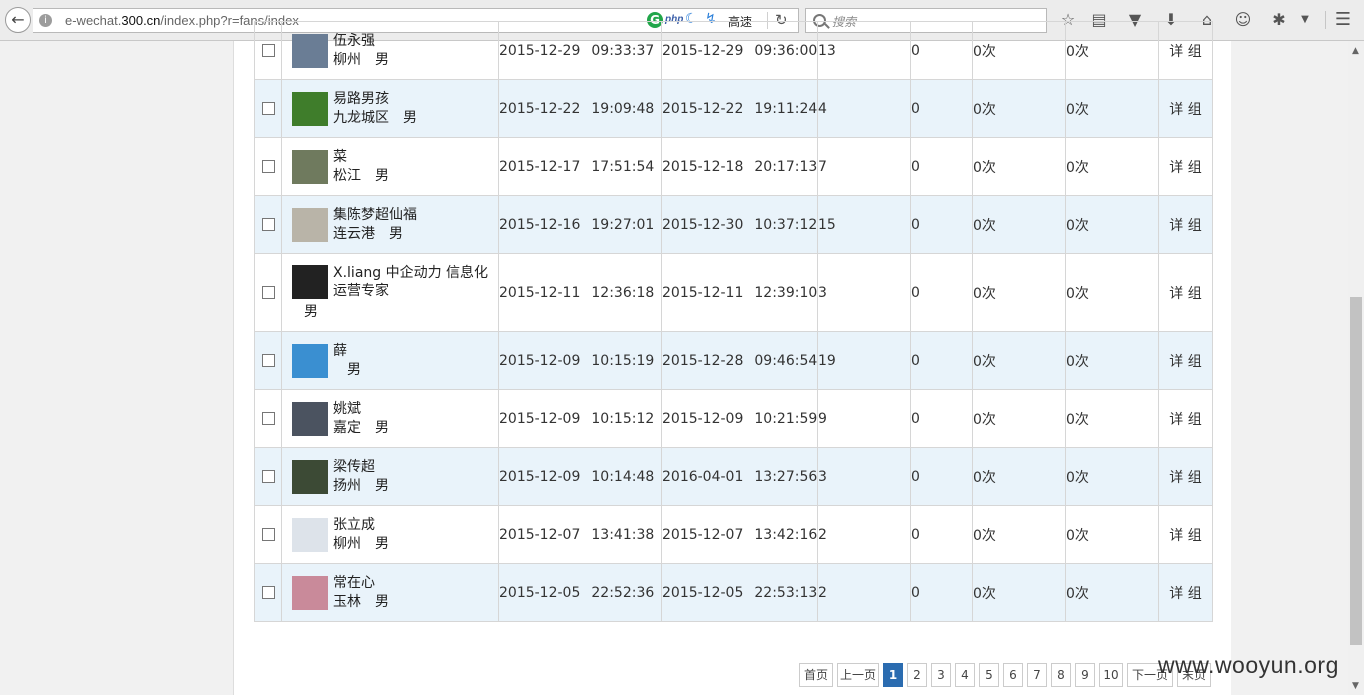 The image size is (1364, 695). Describe the element at coordinates (864, 50) in the screenshot. I see `message-count: 13` at that location.